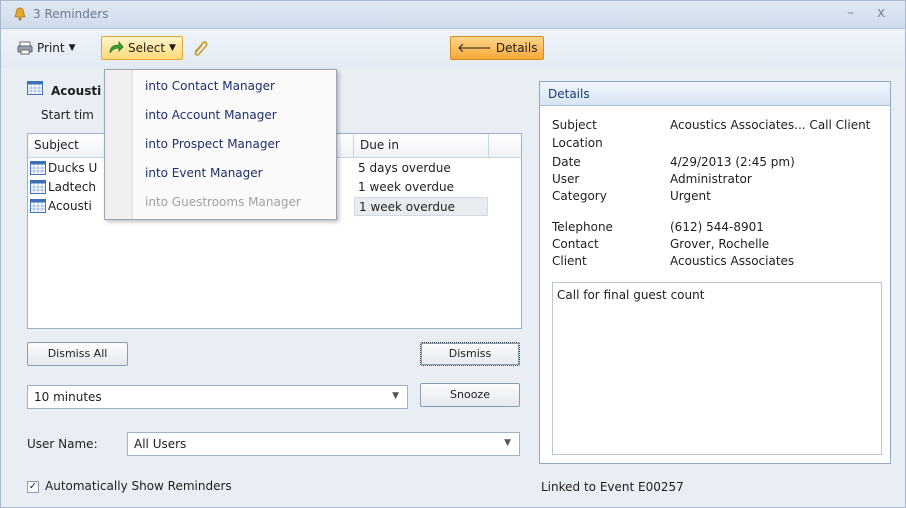  Describe the element at coordinates (720, 244) in the screenshot. I see `detail-value-contact: Grover, Rochelle` at that location.